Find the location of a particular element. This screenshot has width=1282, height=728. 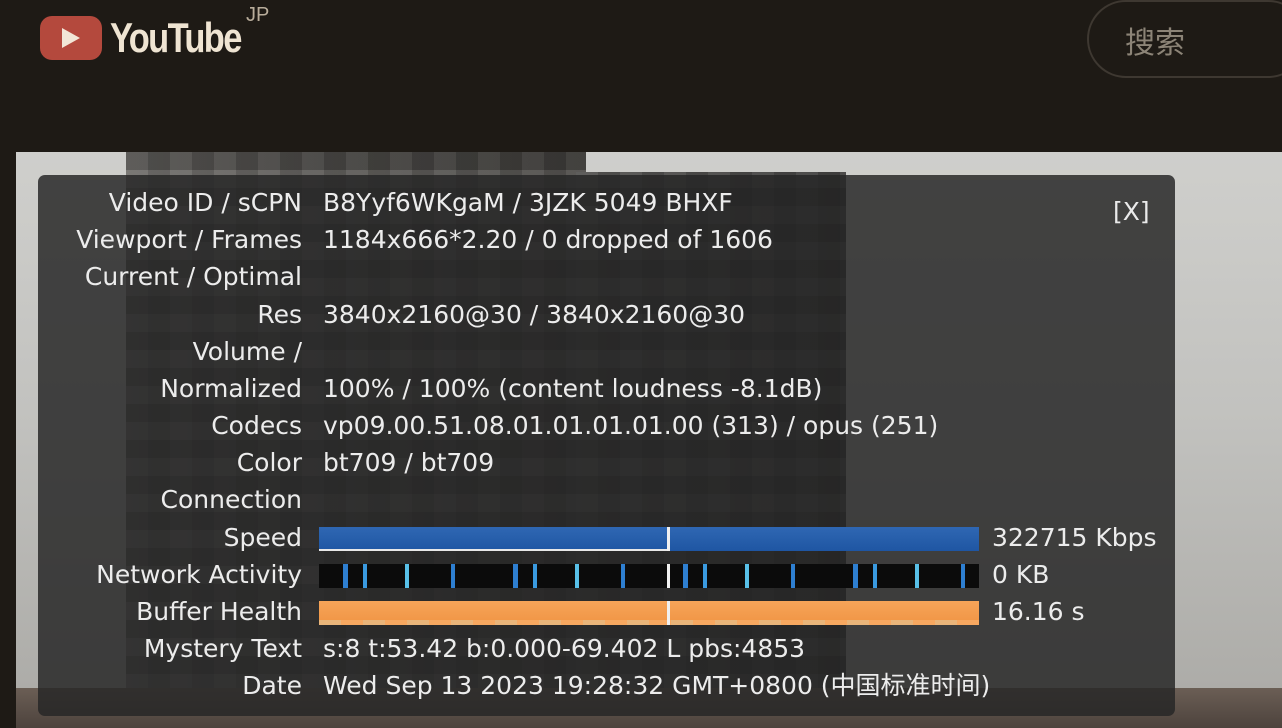

stat-label: Res is located at coordinates (279, 314).